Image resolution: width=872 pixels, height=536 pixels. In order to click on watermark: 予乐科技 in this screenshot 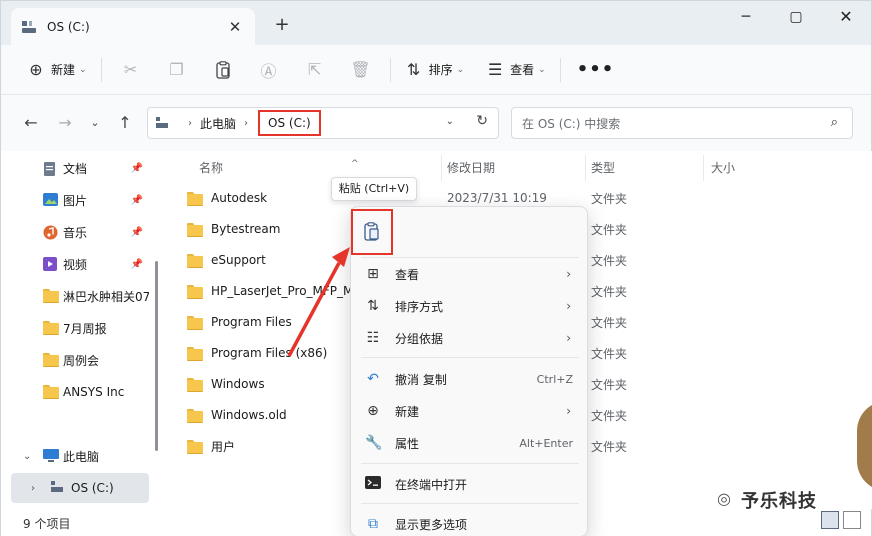, I will do `click(779, 501)`.